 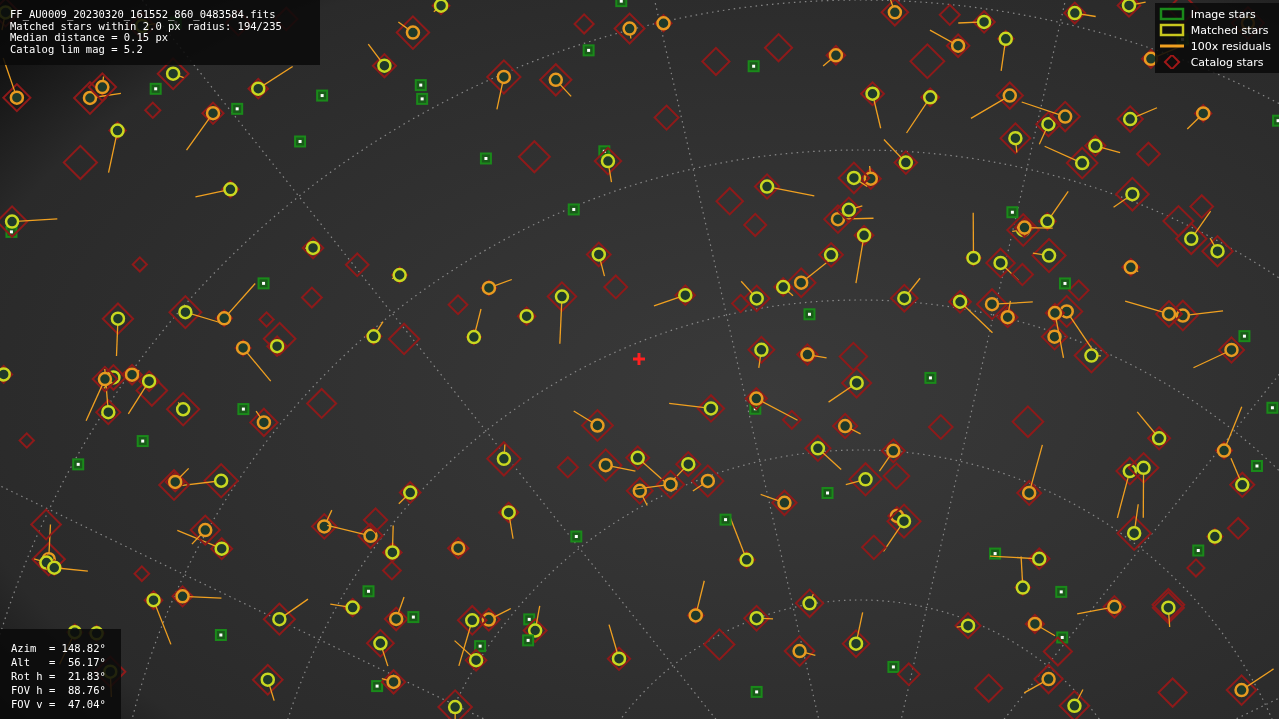 What do you see at coordinates (146, 26) in the screenshot?
I see `info-text: Matched stars within 2.0 px radius: 194/235` at bounding box center [146, 26].